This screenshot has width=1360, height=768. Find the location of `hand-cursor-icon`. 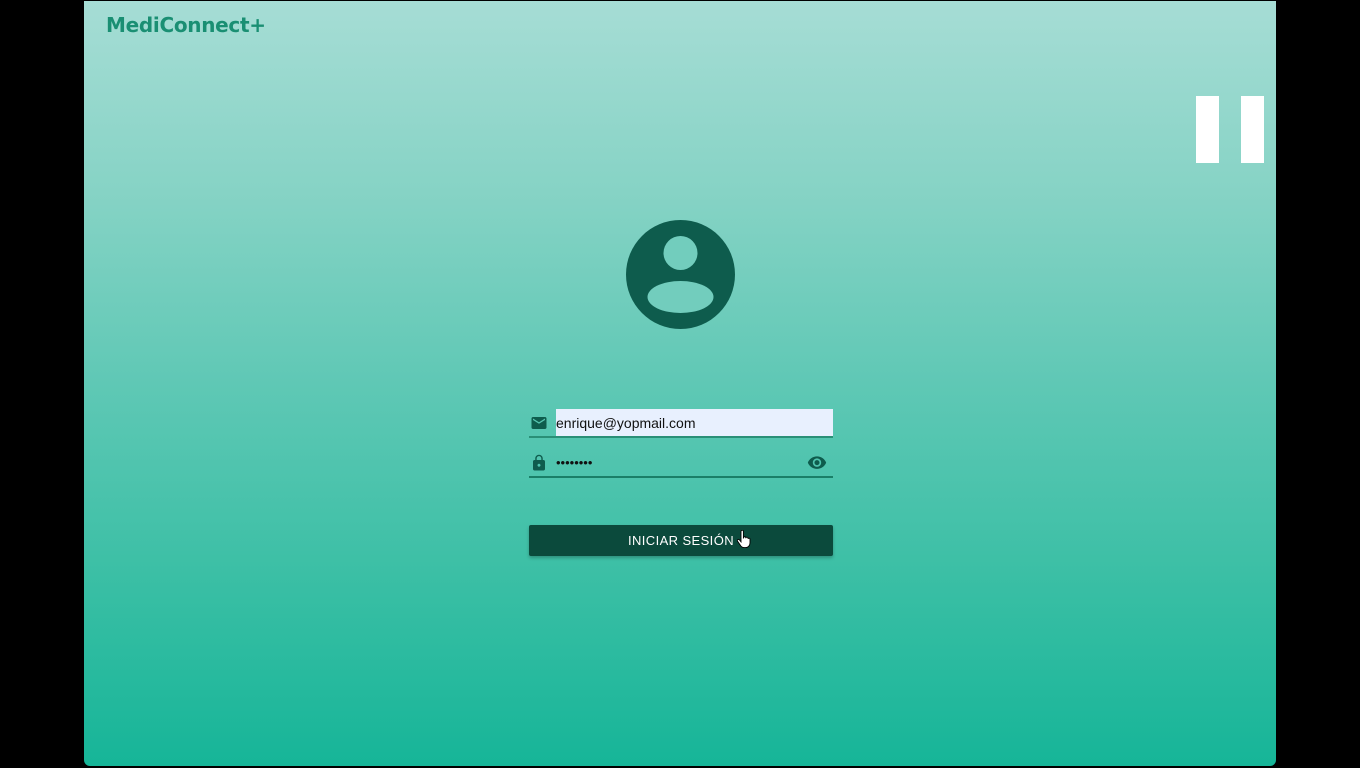

hand-cursor-icon is located at coordinates (744, 539).